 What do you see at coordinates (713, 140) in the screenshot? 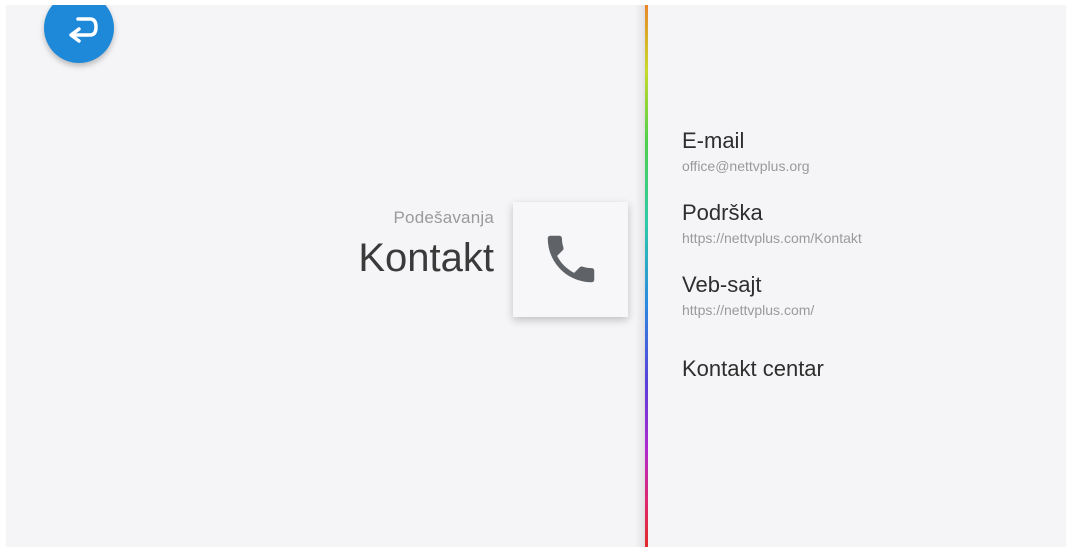
I see `menu-item-title: E-mail` at bounding box center [713, 140].